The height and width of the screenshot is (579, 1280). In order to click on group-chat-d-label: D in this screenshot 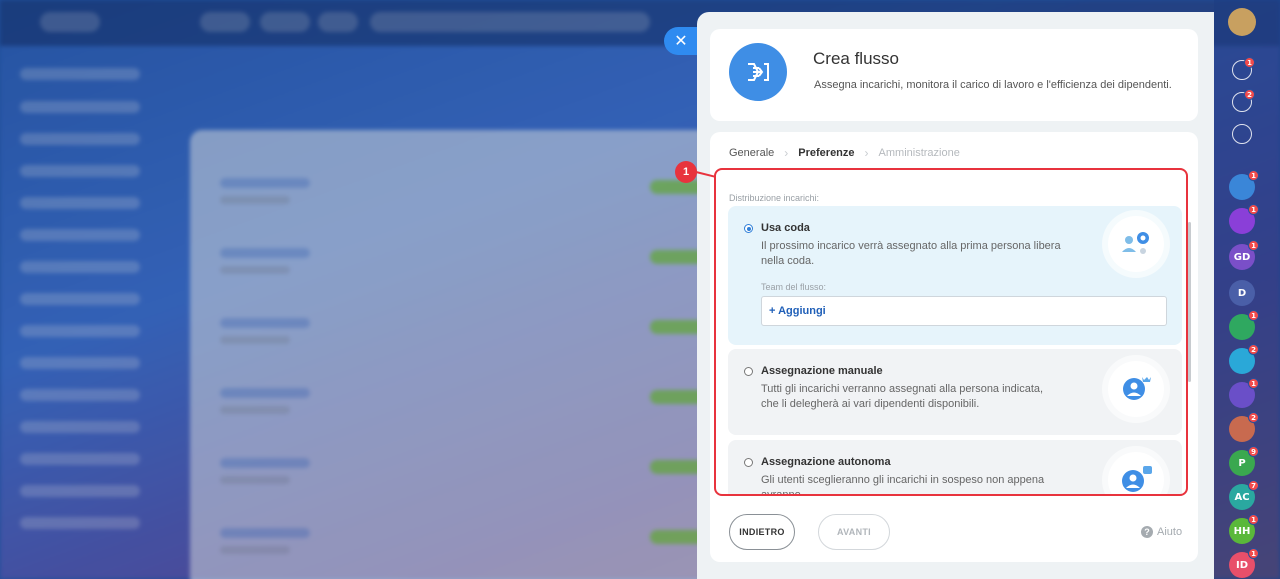, I will do `click(1242, 293)`.